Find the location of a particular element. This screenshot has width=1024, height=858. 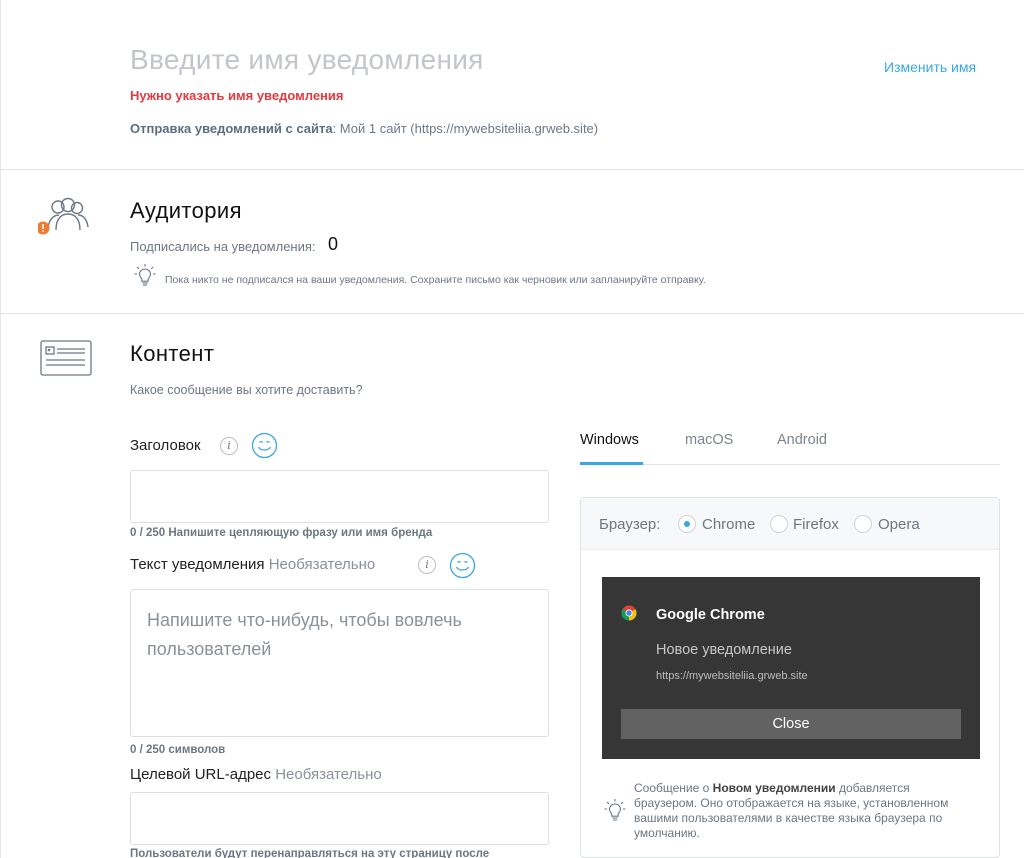

notification-name-input: Введите имя уведомления is located at coordinates (307, 60).